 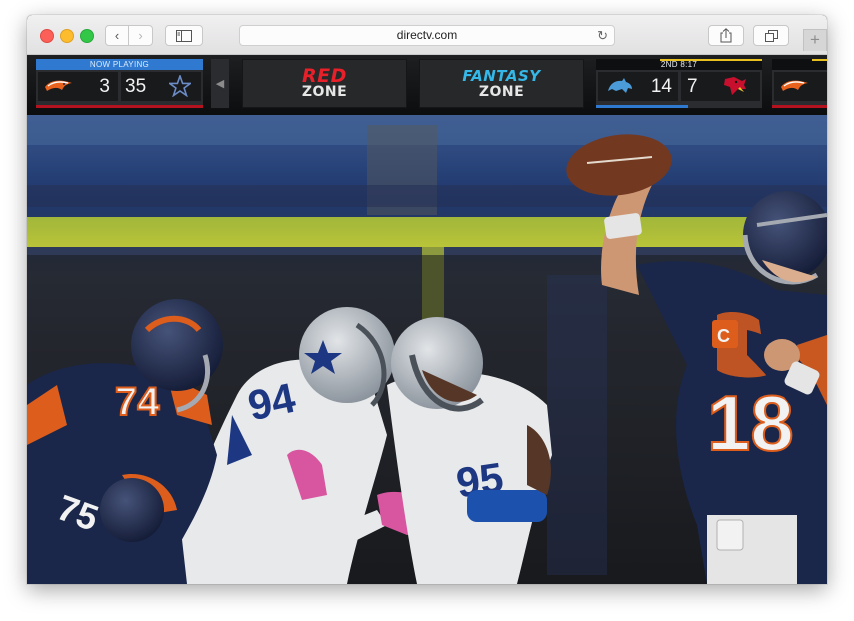 I want to click on lions-logo-icon, so click(x=620, y=85).